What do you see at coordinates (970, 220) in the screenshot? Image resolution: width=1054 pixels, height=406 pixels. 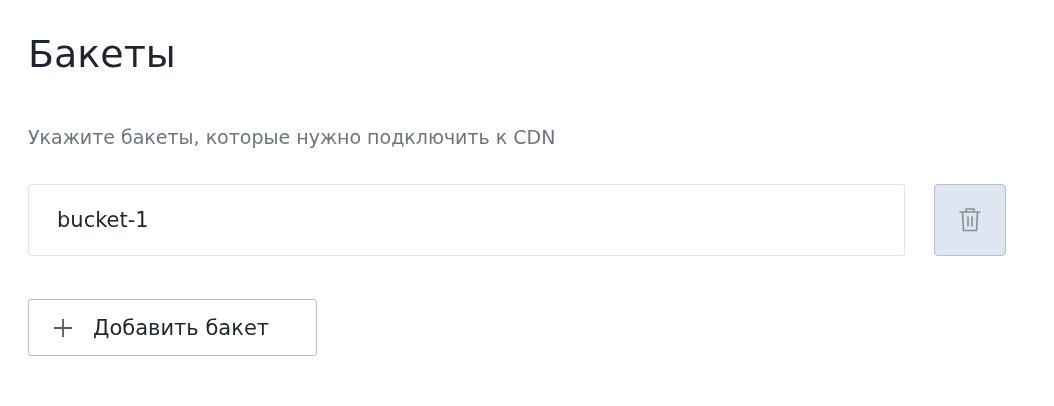 I see `trash-icon` at bounding box center [970, 220].